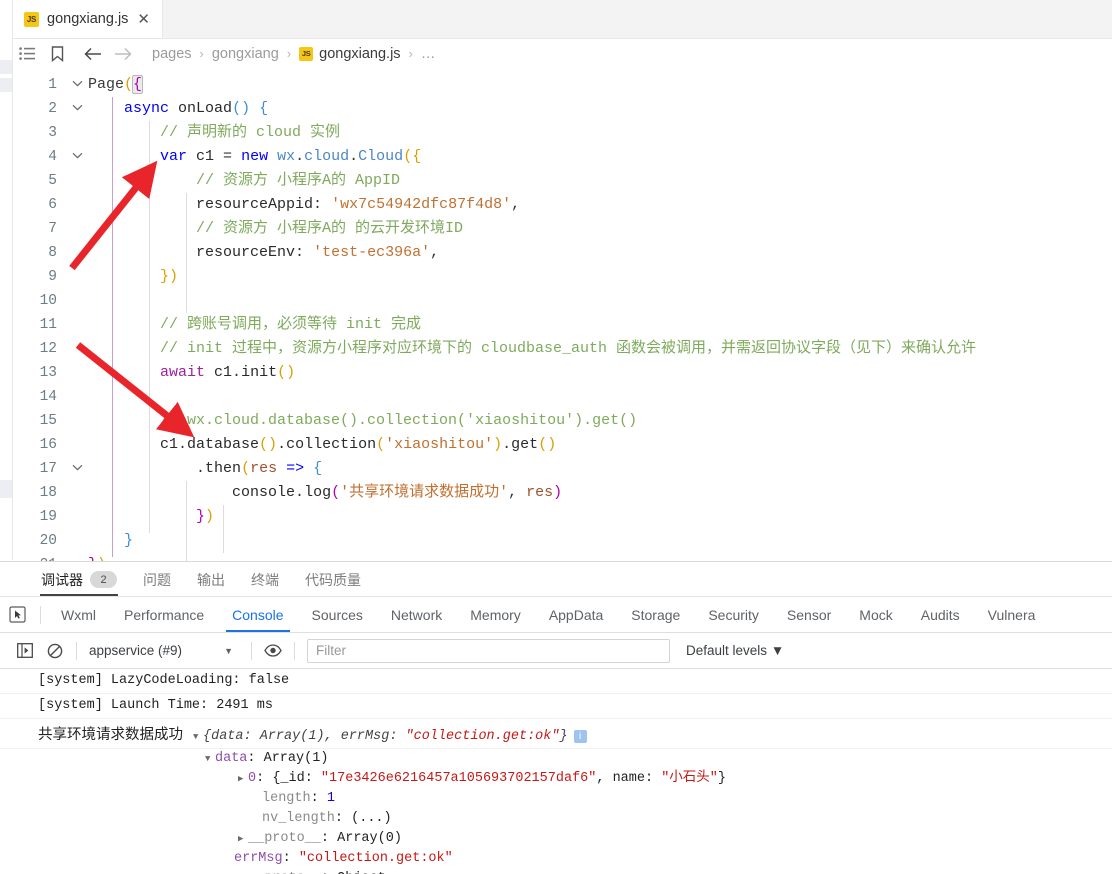 This screenshot has width=1112, height=874. Describe the element at coordinates (556, 839) in the screenshot. I see `console-object-row: ▶ __proto__: Array(0)` at that location.